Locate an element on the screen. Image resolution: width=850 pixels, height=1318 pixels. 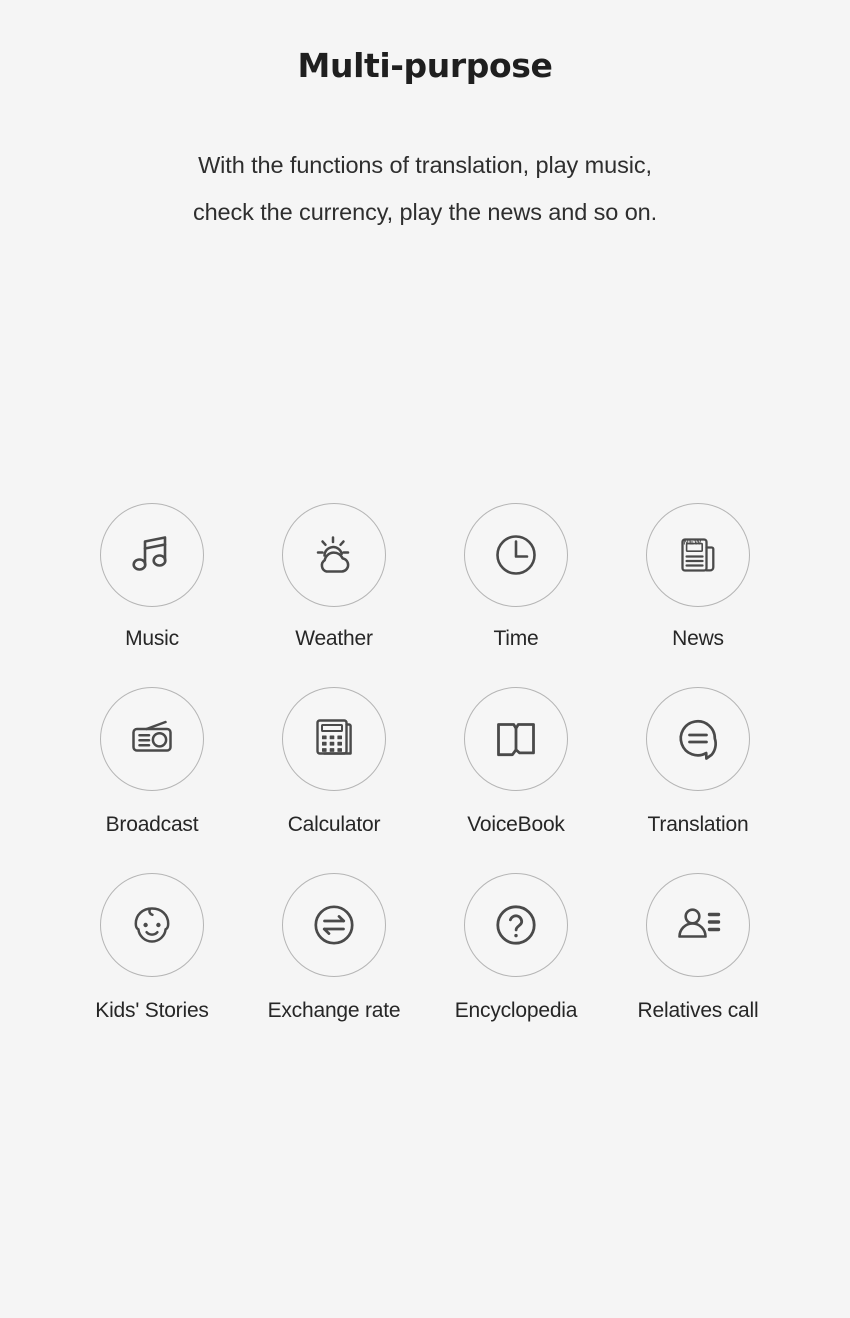
voicebook-icon-circle is located at coordinates (516, 739).